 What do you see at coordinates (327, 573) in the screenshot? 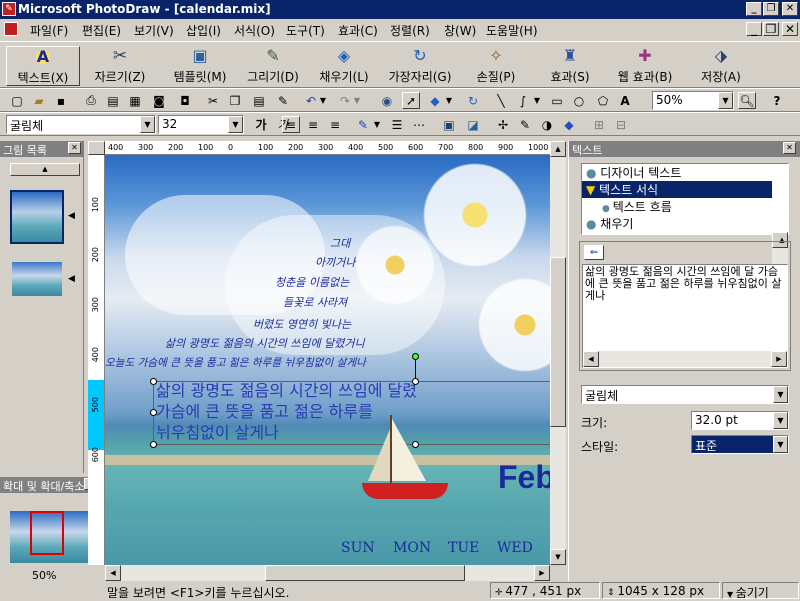
I see `canvas-horizontal-scrollbar: ◀ ▶` at bounding box center [327, 573].